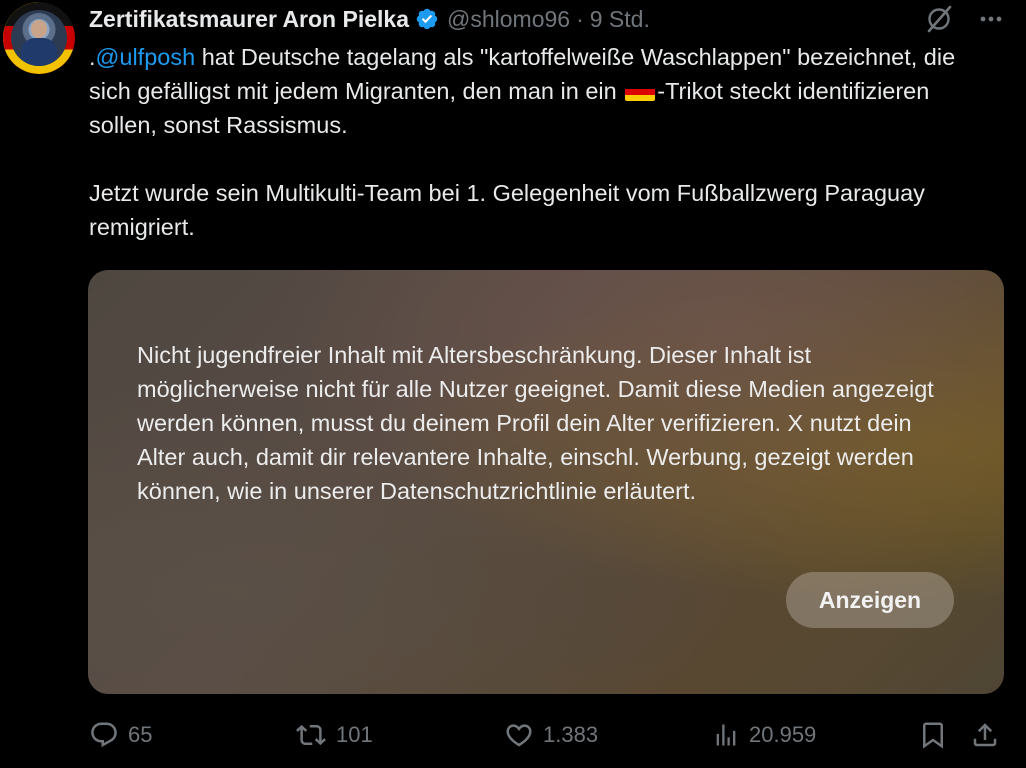  Describe the element at coordinates (519, 735) in the screenshot. I see `like-icon` at that location.